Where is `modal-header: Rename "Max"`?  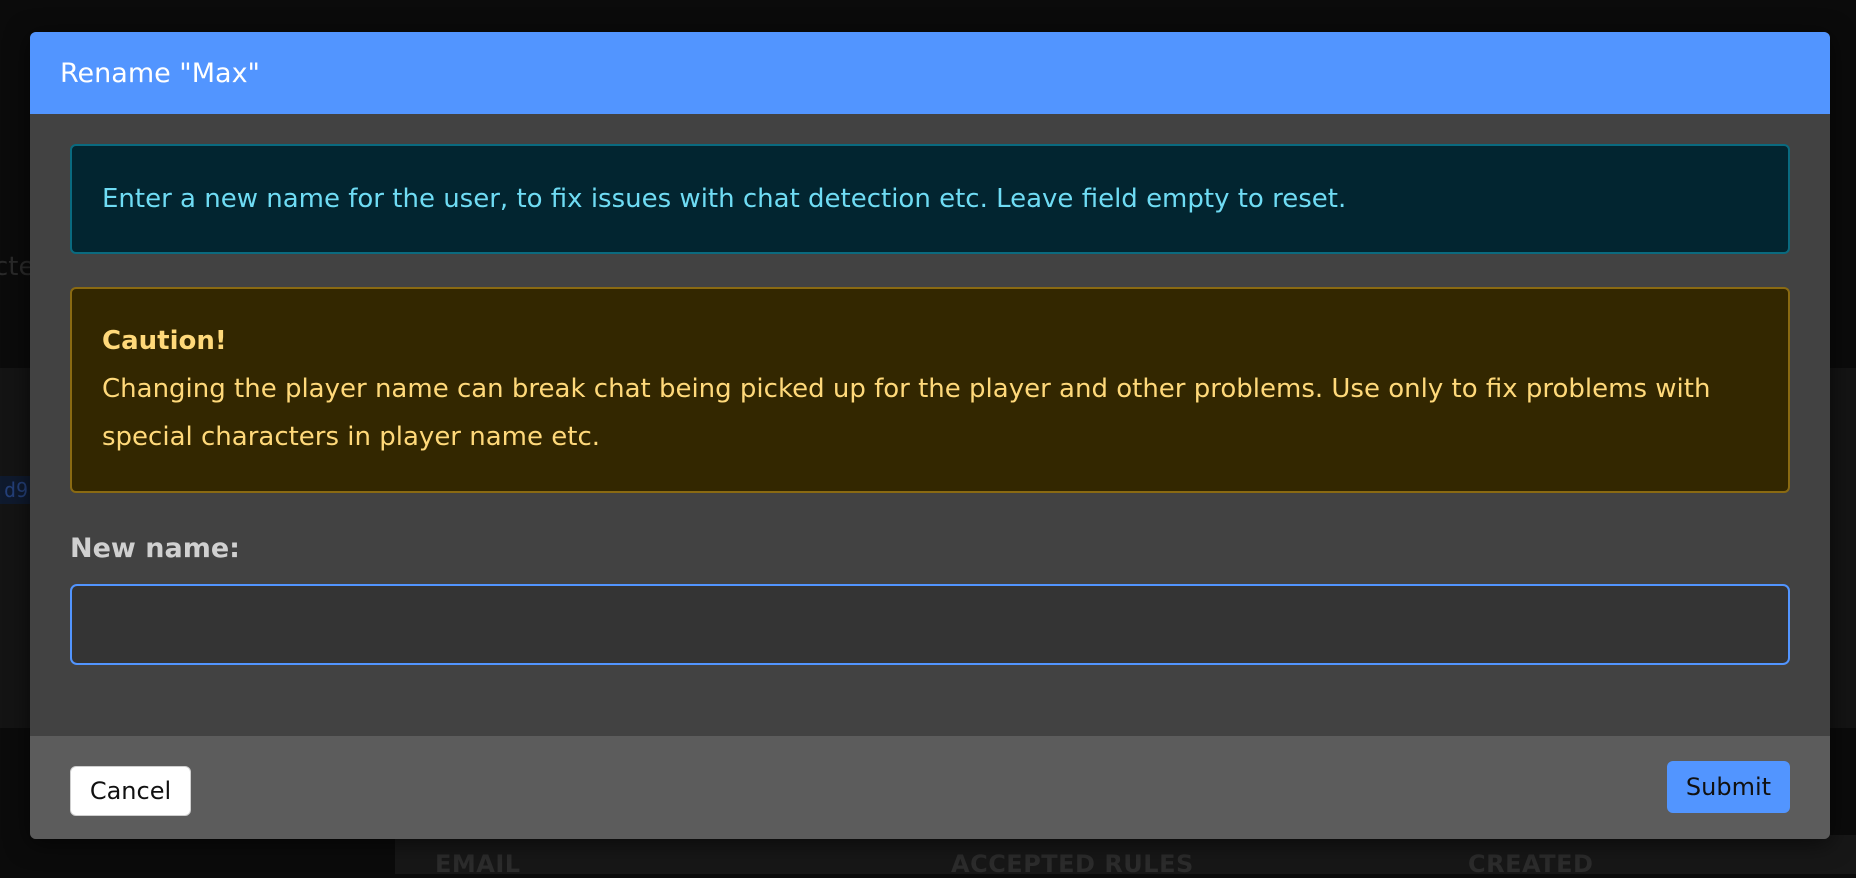
modal-header: Rename "Max" is located at coordinates (930, 73).